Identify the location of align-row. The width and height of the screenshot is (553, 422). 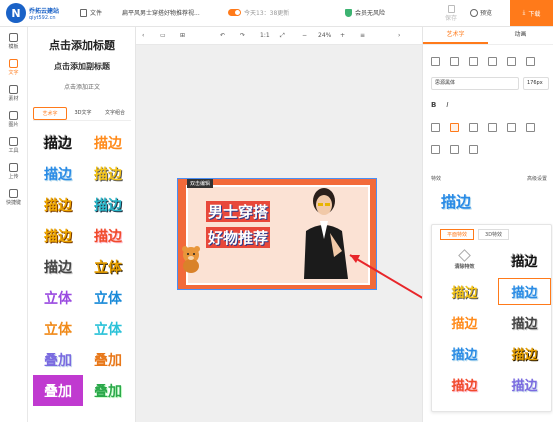
(483, 127).